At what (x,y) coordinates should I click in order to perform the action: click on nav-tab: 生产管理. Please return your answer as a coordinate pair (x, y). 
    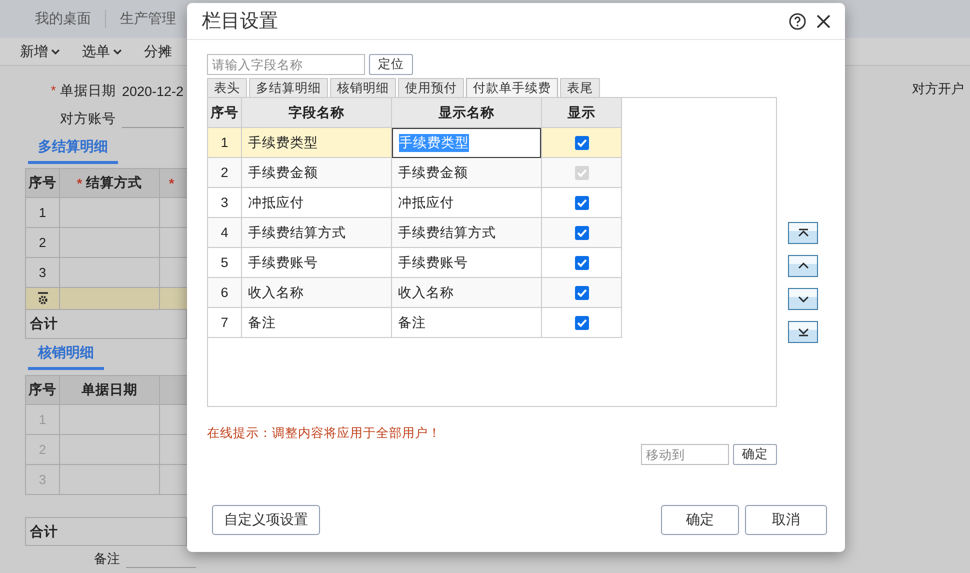
    Looking at the image, I should click on (148, 19).